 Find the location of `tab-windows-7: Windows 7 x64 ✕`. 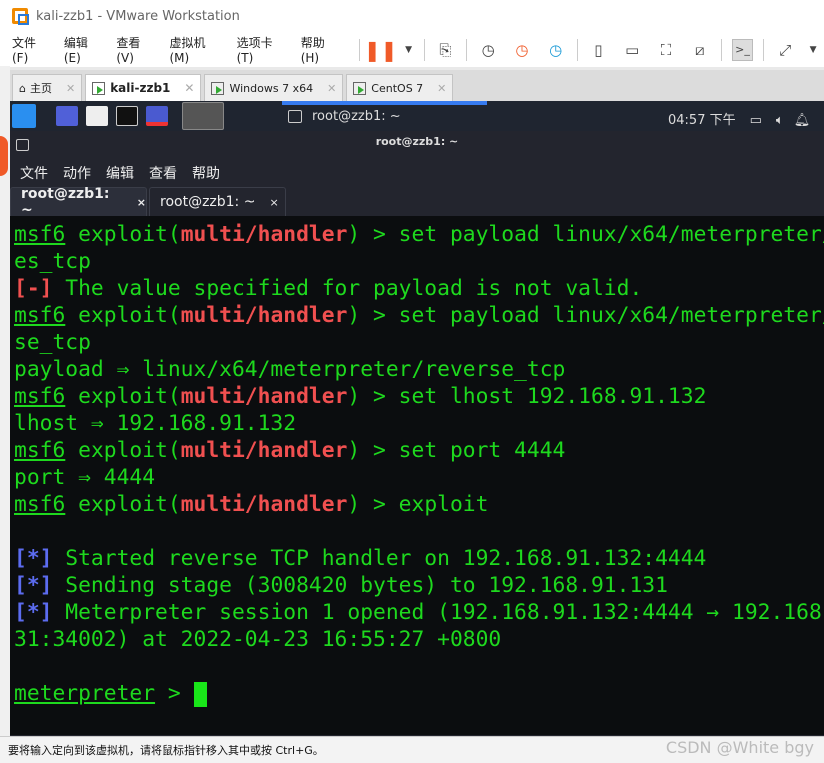

tab-windows-7: Windows 7 x64 ✕ is located at coordinates (274, 87).